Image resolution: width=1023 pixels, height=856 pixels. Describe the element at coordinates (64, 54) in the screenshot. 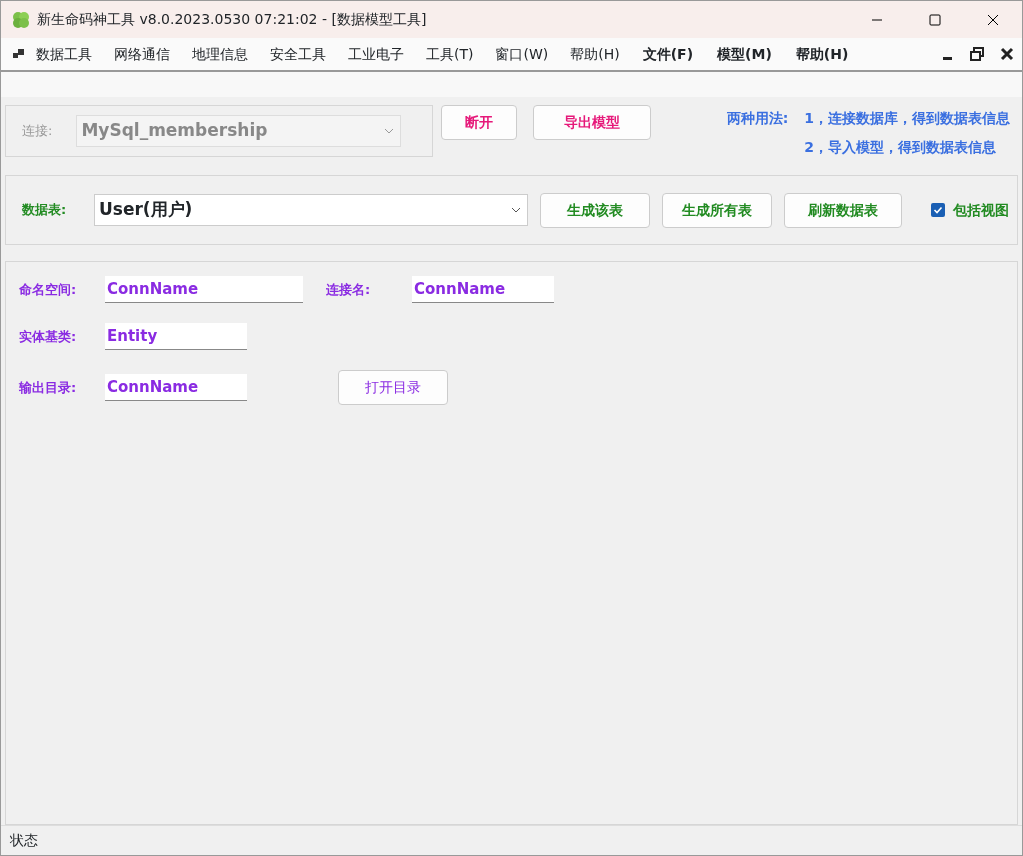

I see `menu-item: 数据工具` at that location.